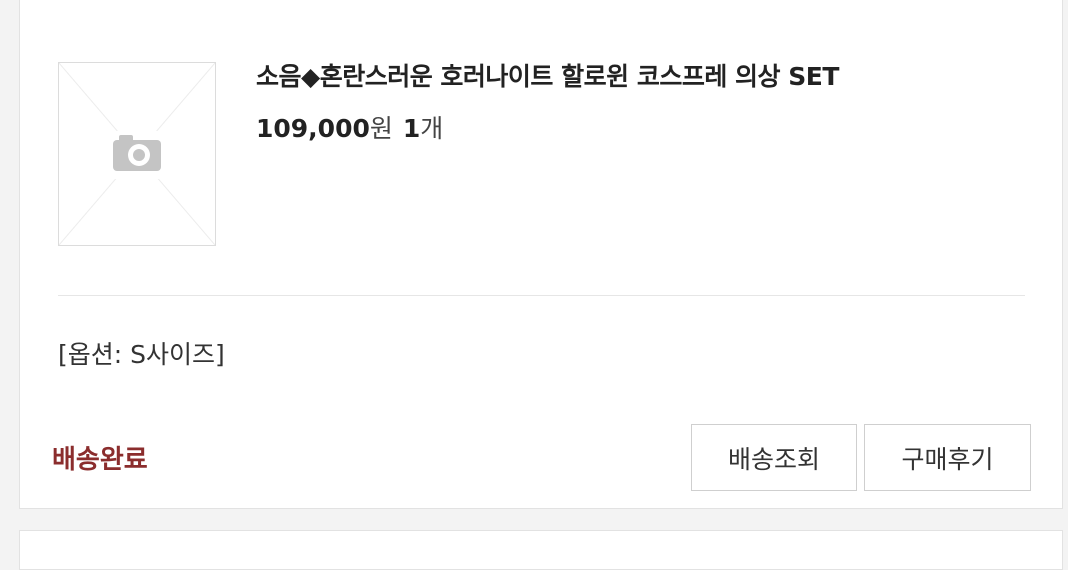 The image size is (1068, 570). What do you see at coordinates (313, 128) in the screenshot?
I see `price-value: 109,000` at bounding box center [313, 128].